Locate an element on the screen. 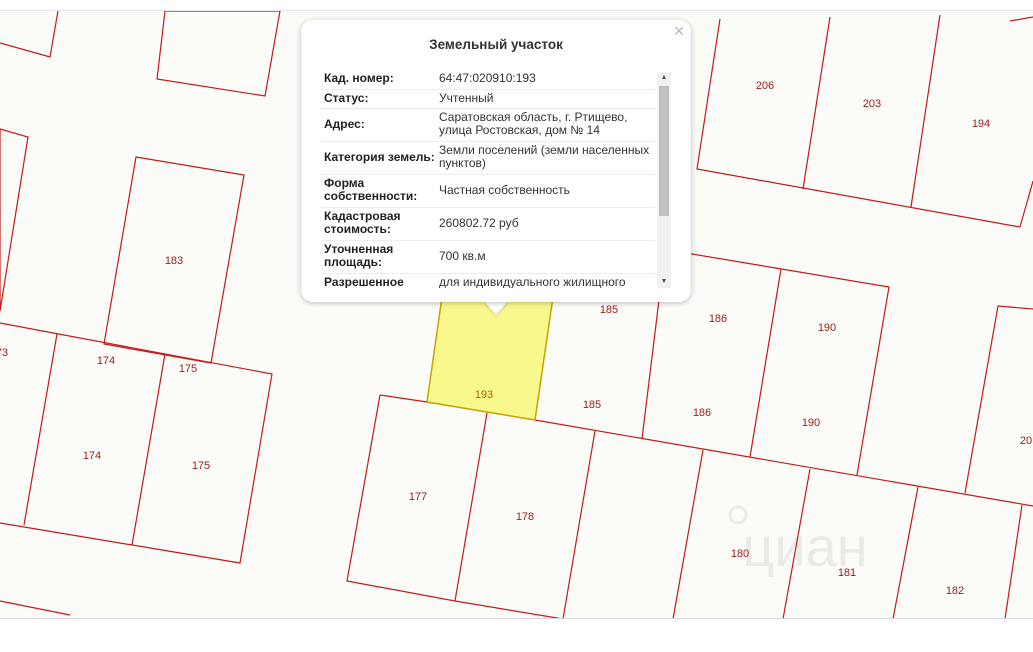 The height and width of the screenshot is (652, 1033). area-key: Уточненная площадь: is located at coordinates (378, 257).